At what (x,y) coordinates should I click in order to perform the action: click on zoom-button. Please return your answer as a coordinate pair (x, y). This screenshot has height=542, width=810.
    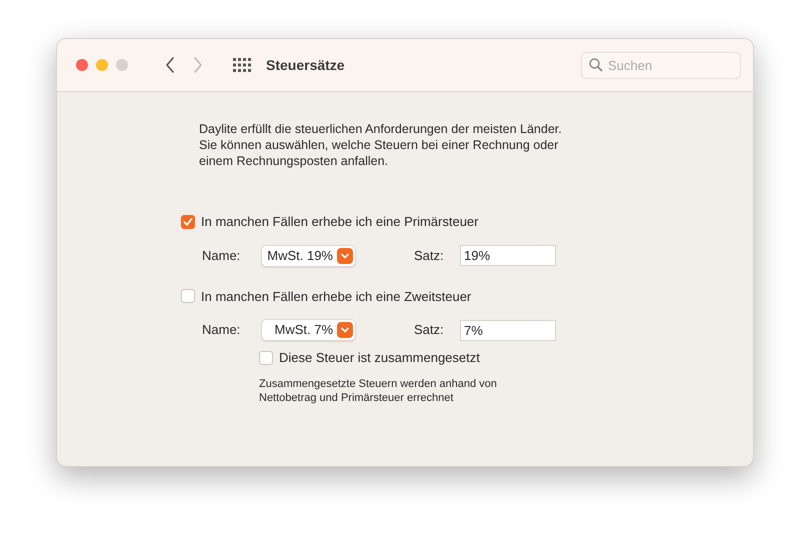
    Looking at the image, I should click on (122, 65).